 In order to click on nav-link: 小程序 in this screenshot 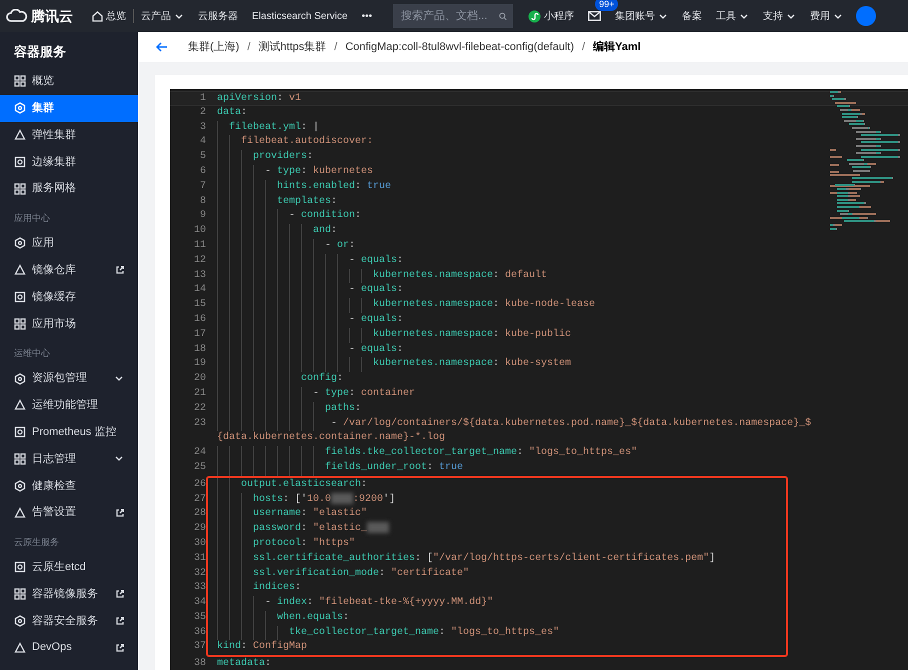, I will do `click(551, 16)`.